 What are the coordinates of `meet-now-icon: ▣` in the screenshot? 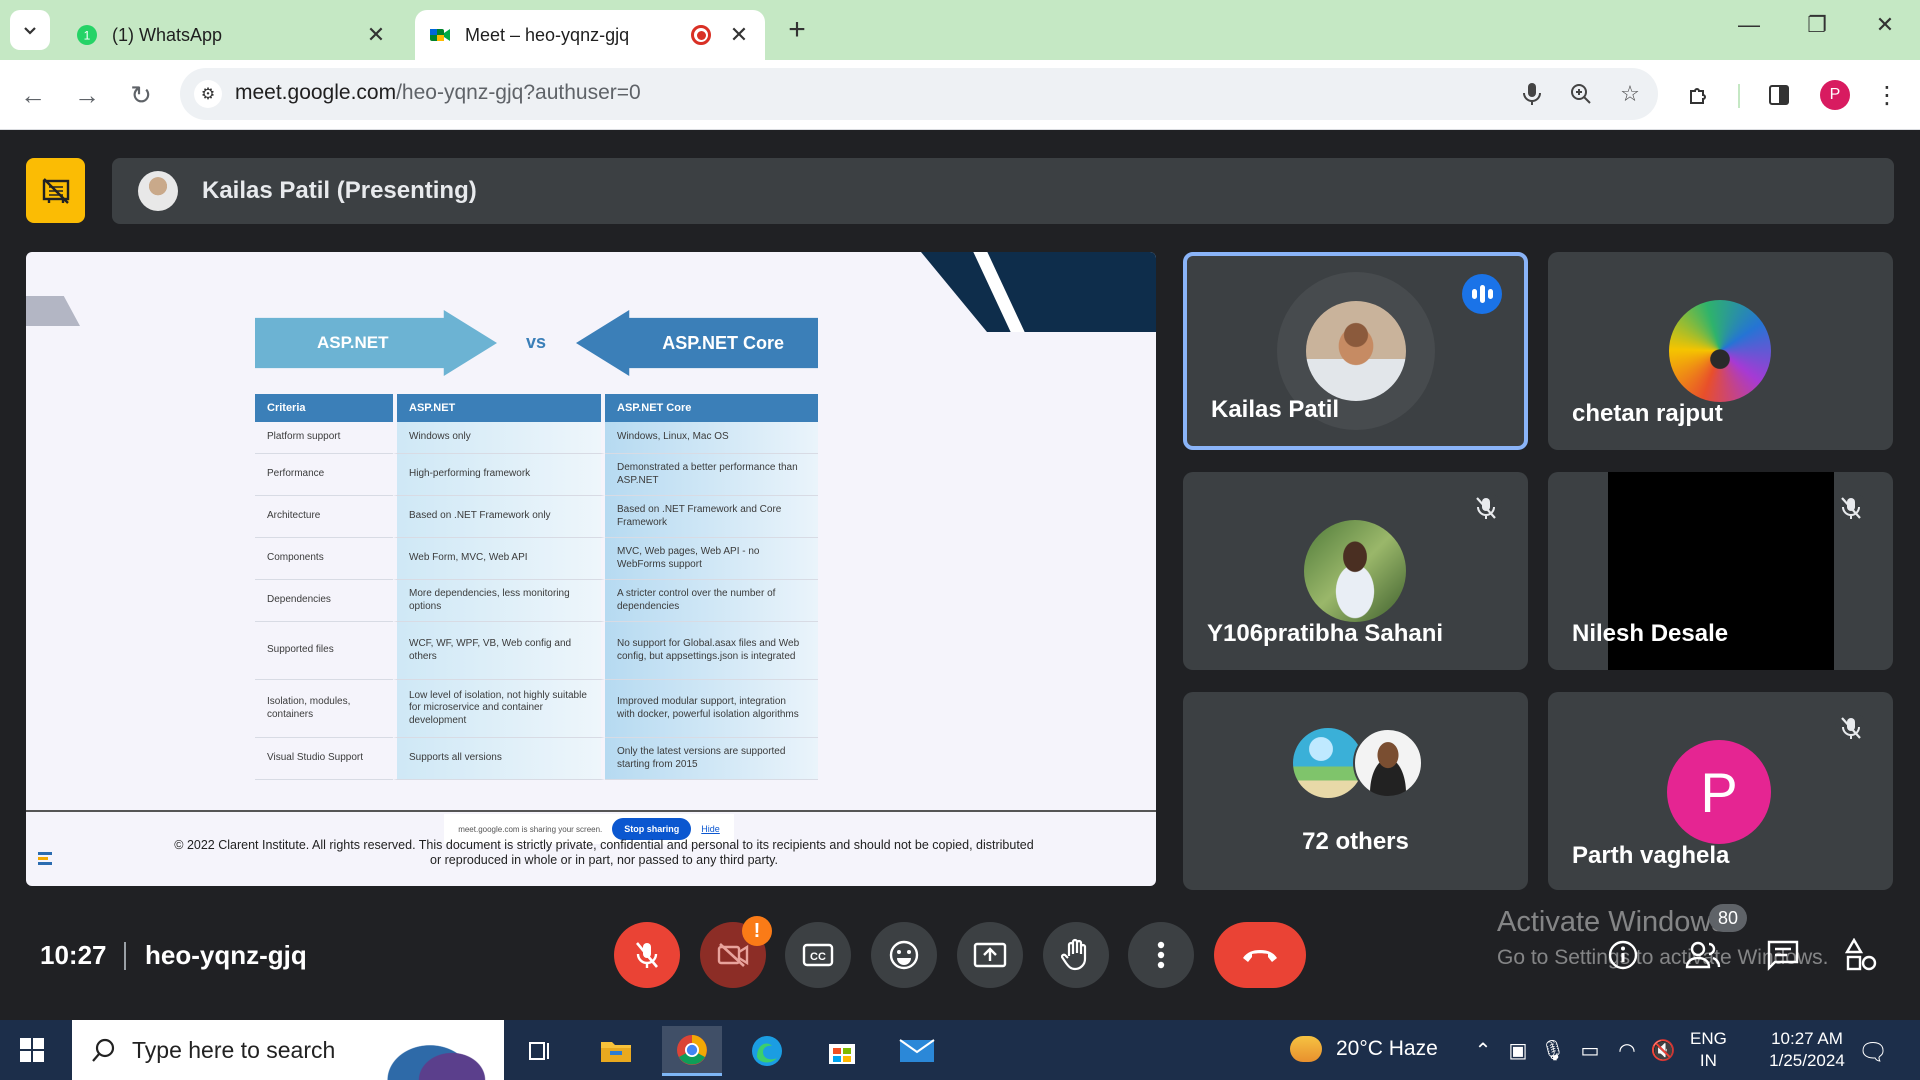 It's located at (1518, 1050).